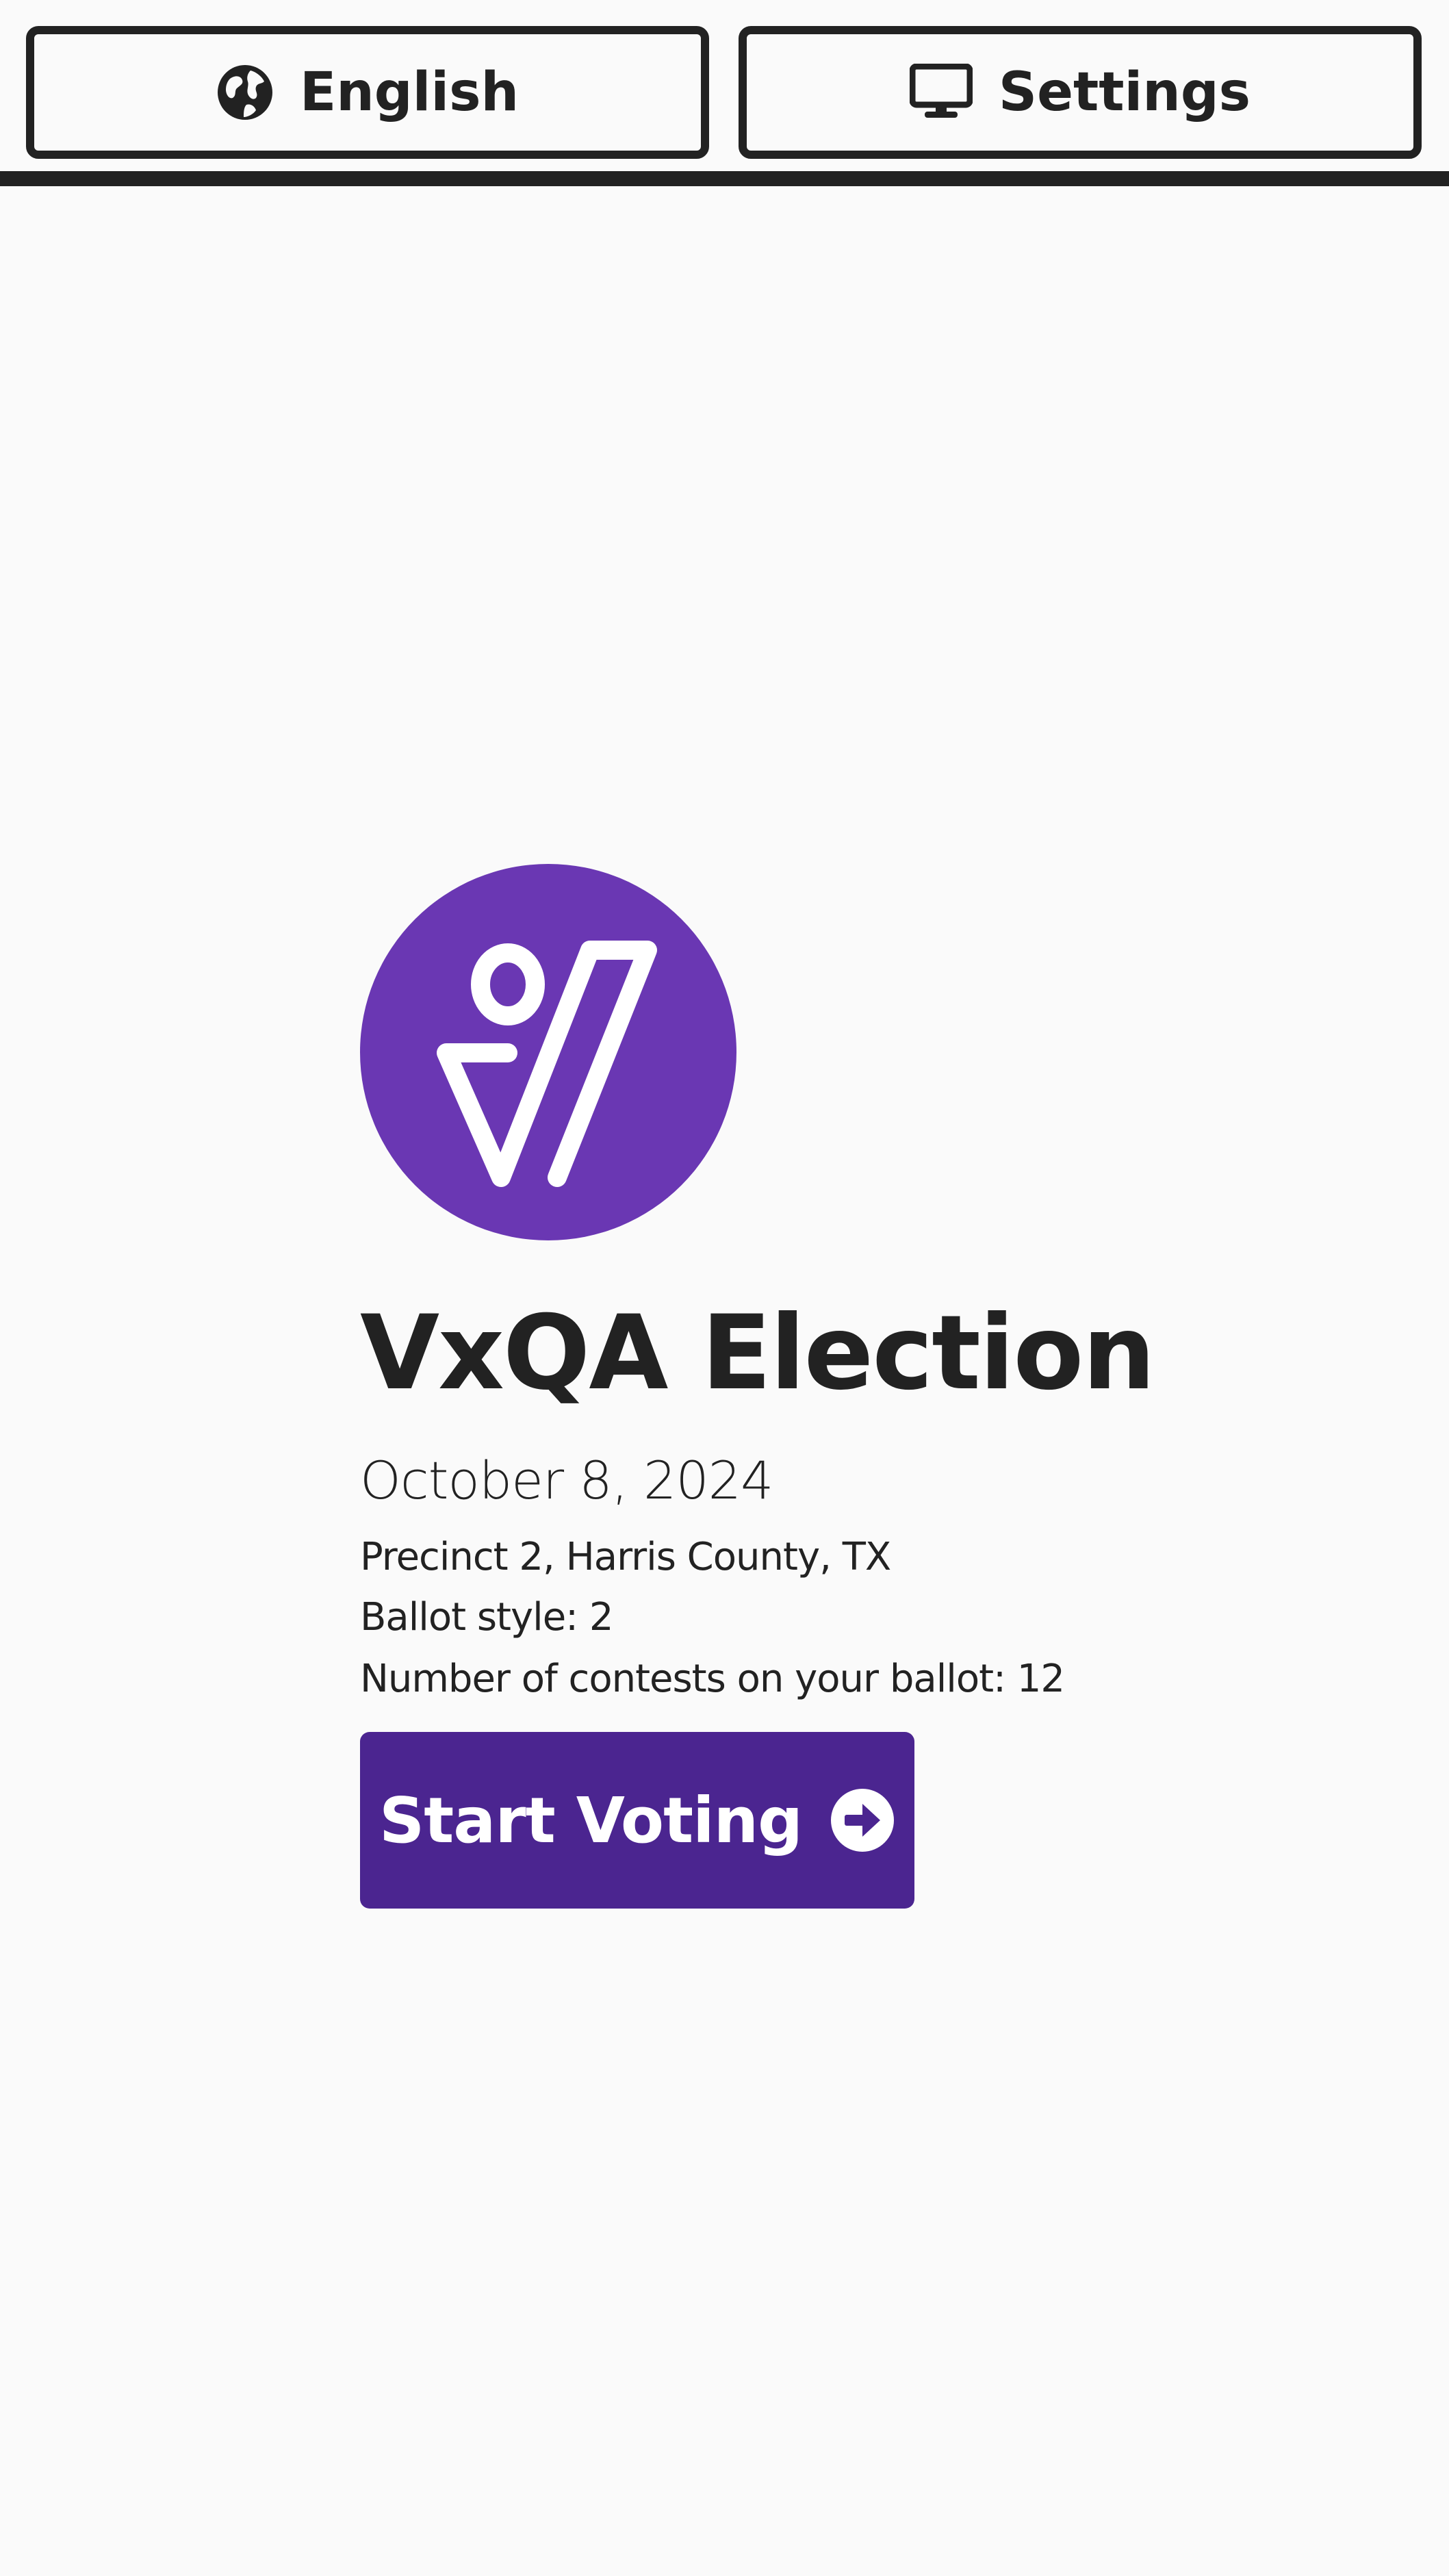  I want to click on monitor-icon, so click(941, 92).